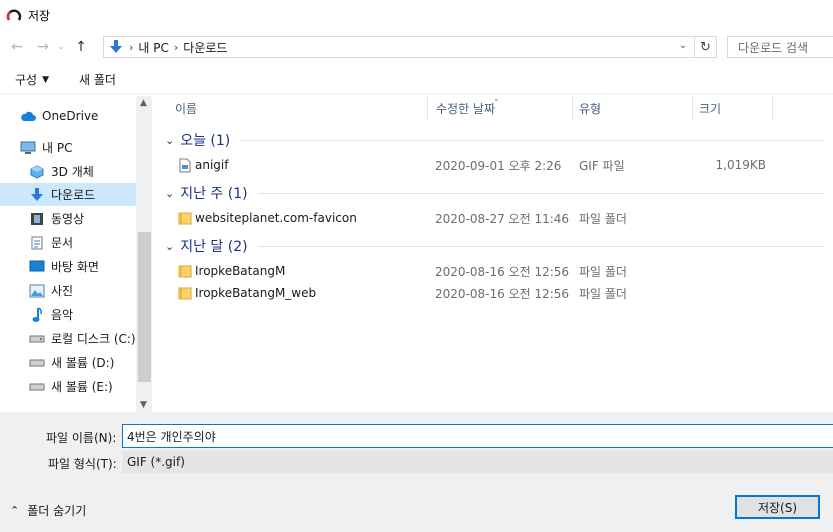  I want to click on file-modified: 2020-08-27 오전 11:46, so click(502, 218).